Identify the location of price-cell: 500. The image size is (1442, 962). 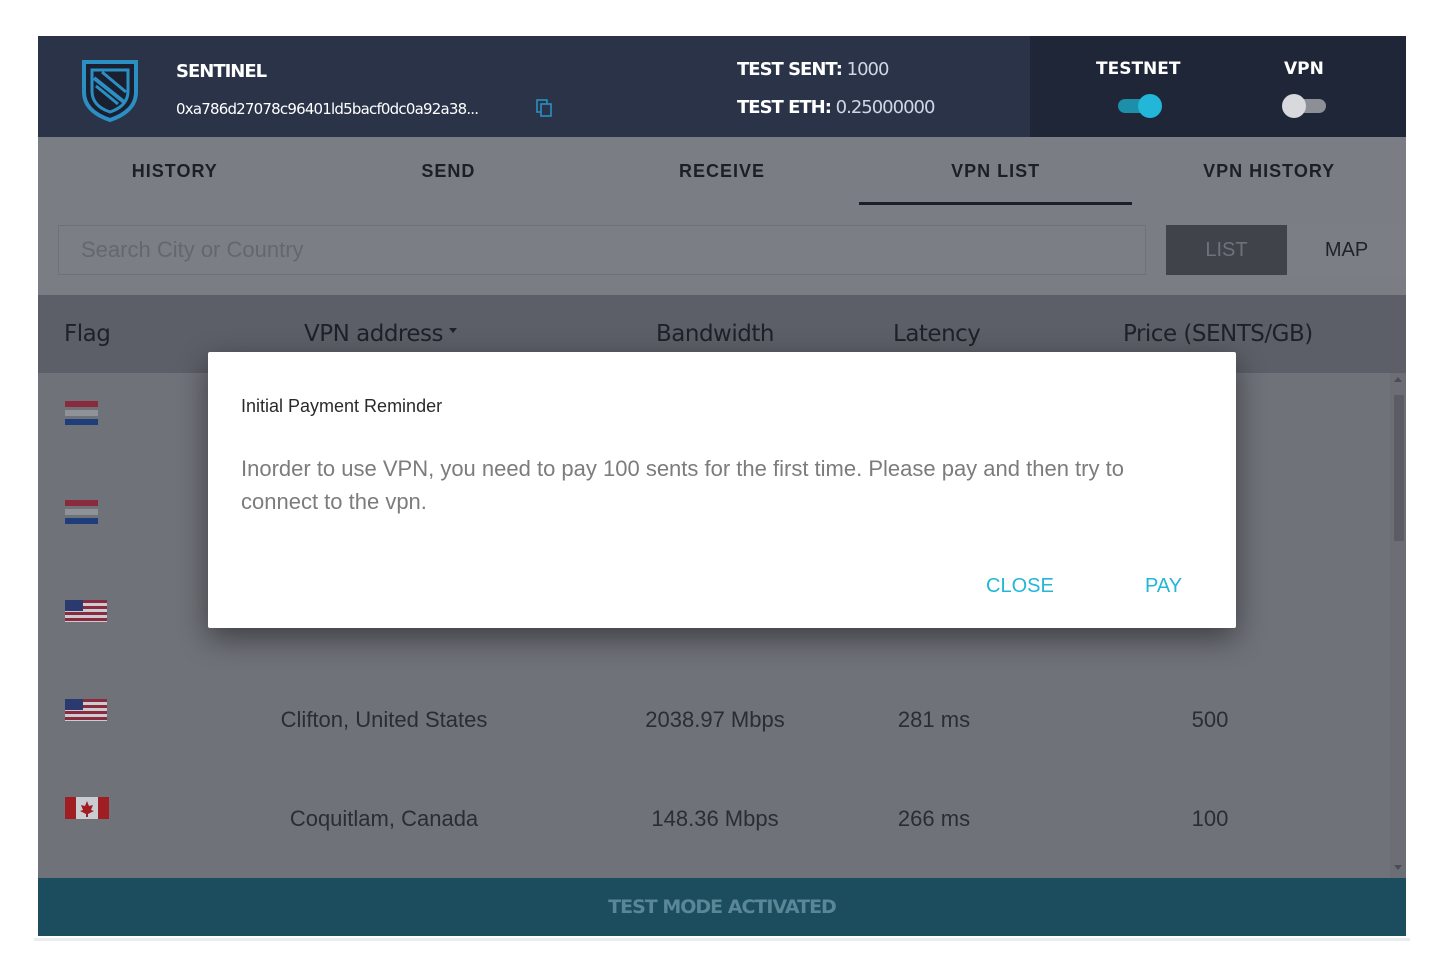
(1210, 719).